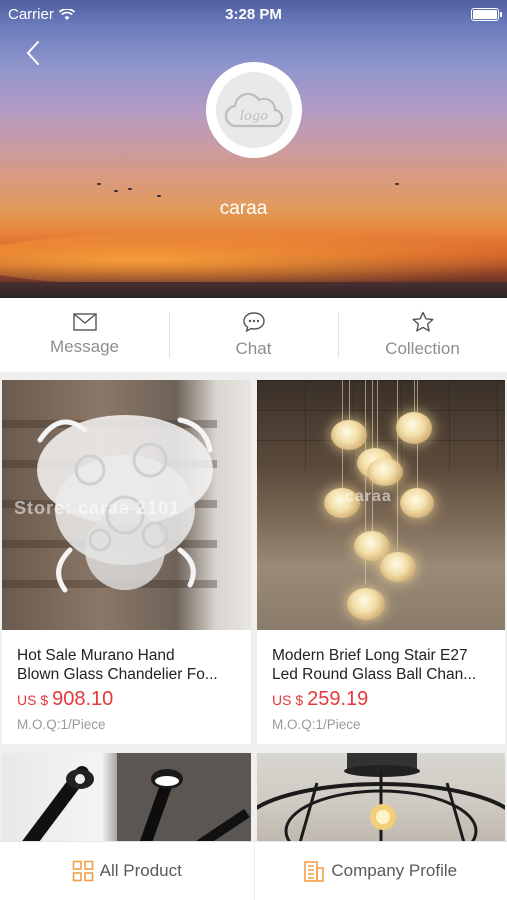 This screenshot has height=900, width=507. What do you see at coordinates (254, 116) in the screenshot?
I see `logo-text: logo` at bounding box center [254, 116].